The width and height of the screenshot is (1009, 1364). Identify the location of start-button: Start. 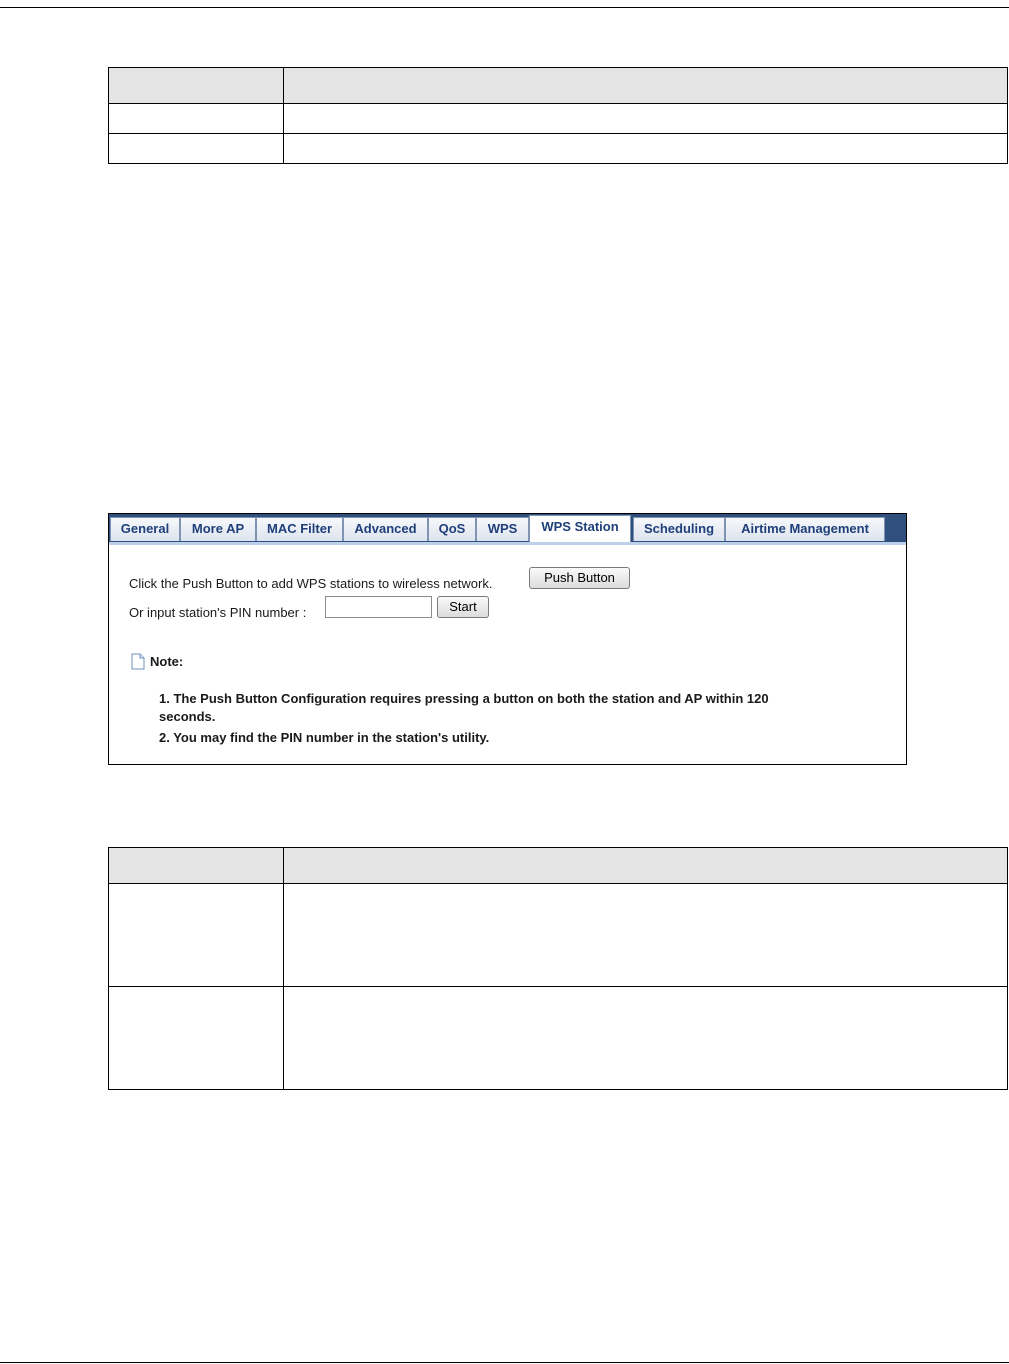
(463, 607).